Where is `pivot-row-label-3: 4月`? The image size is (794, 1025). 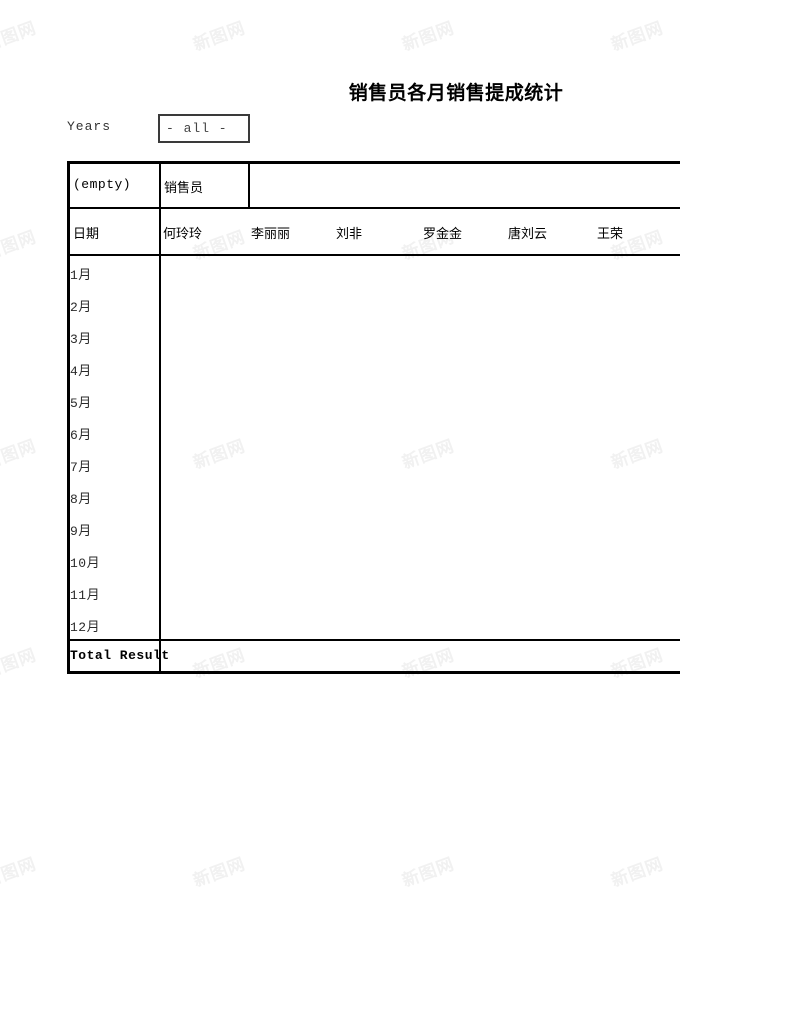 pivot-row-label-3: 4月 is located at coordinates (81, 369).